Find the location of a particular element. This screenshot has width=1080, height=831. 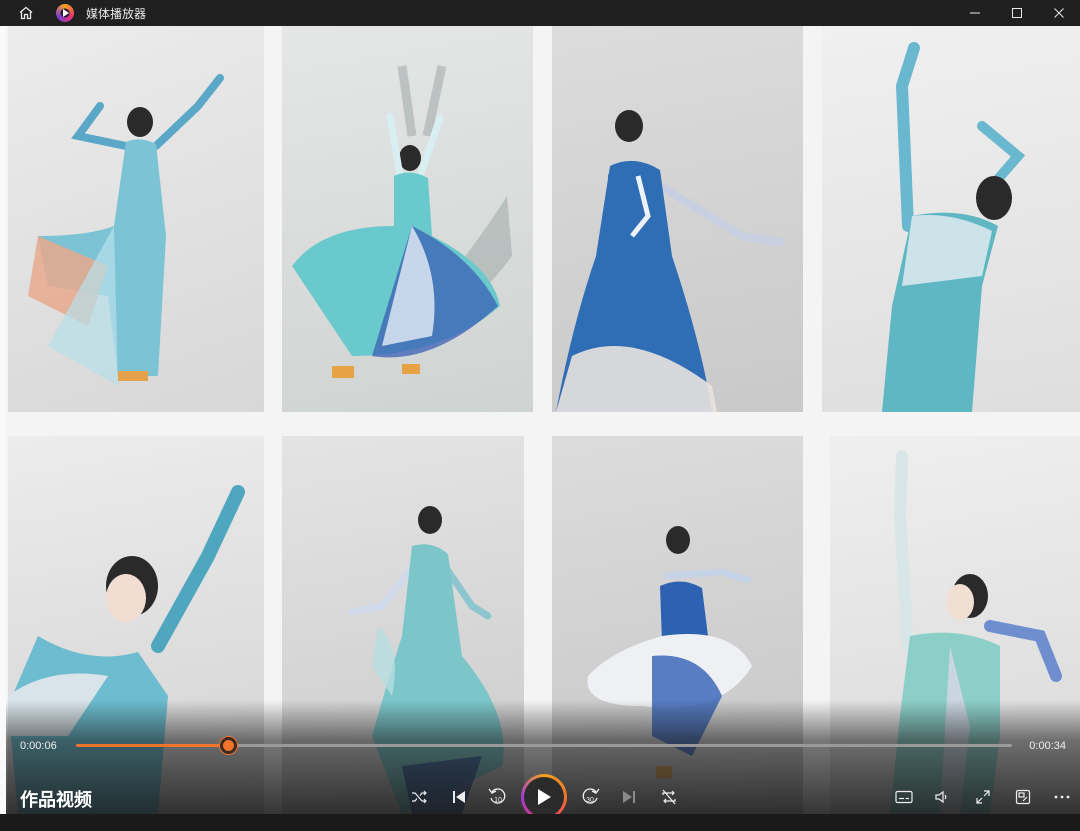

next-icon is located at coordinates (629, 797).